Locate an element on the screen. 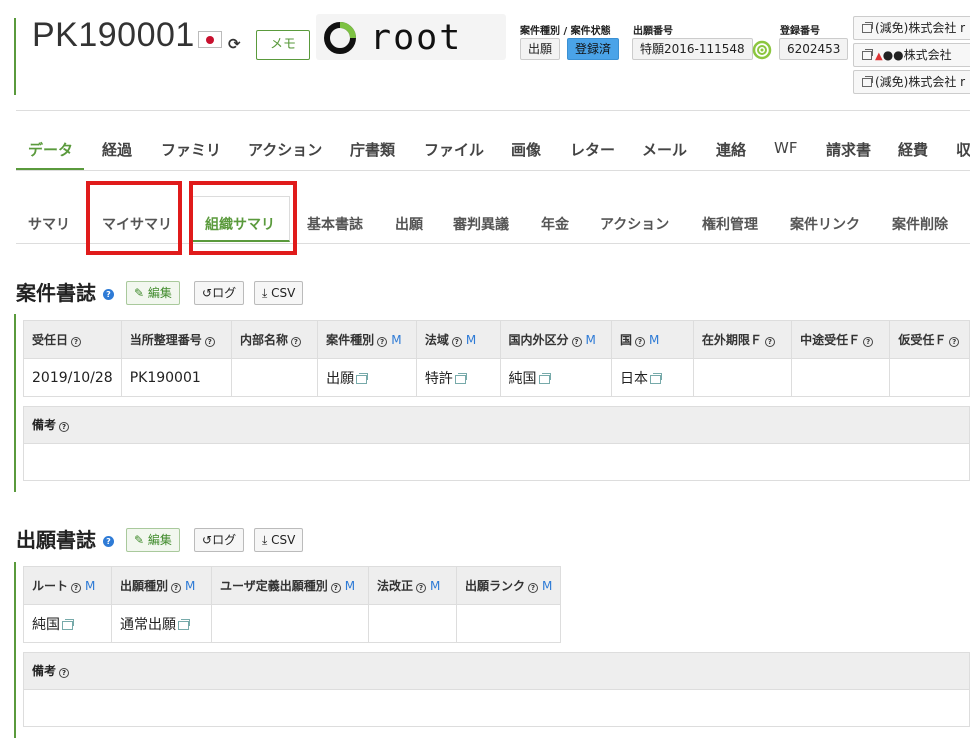 This screenshot has height=756, width=970. tab-images: 画像 is located at coordinates (526, 149).